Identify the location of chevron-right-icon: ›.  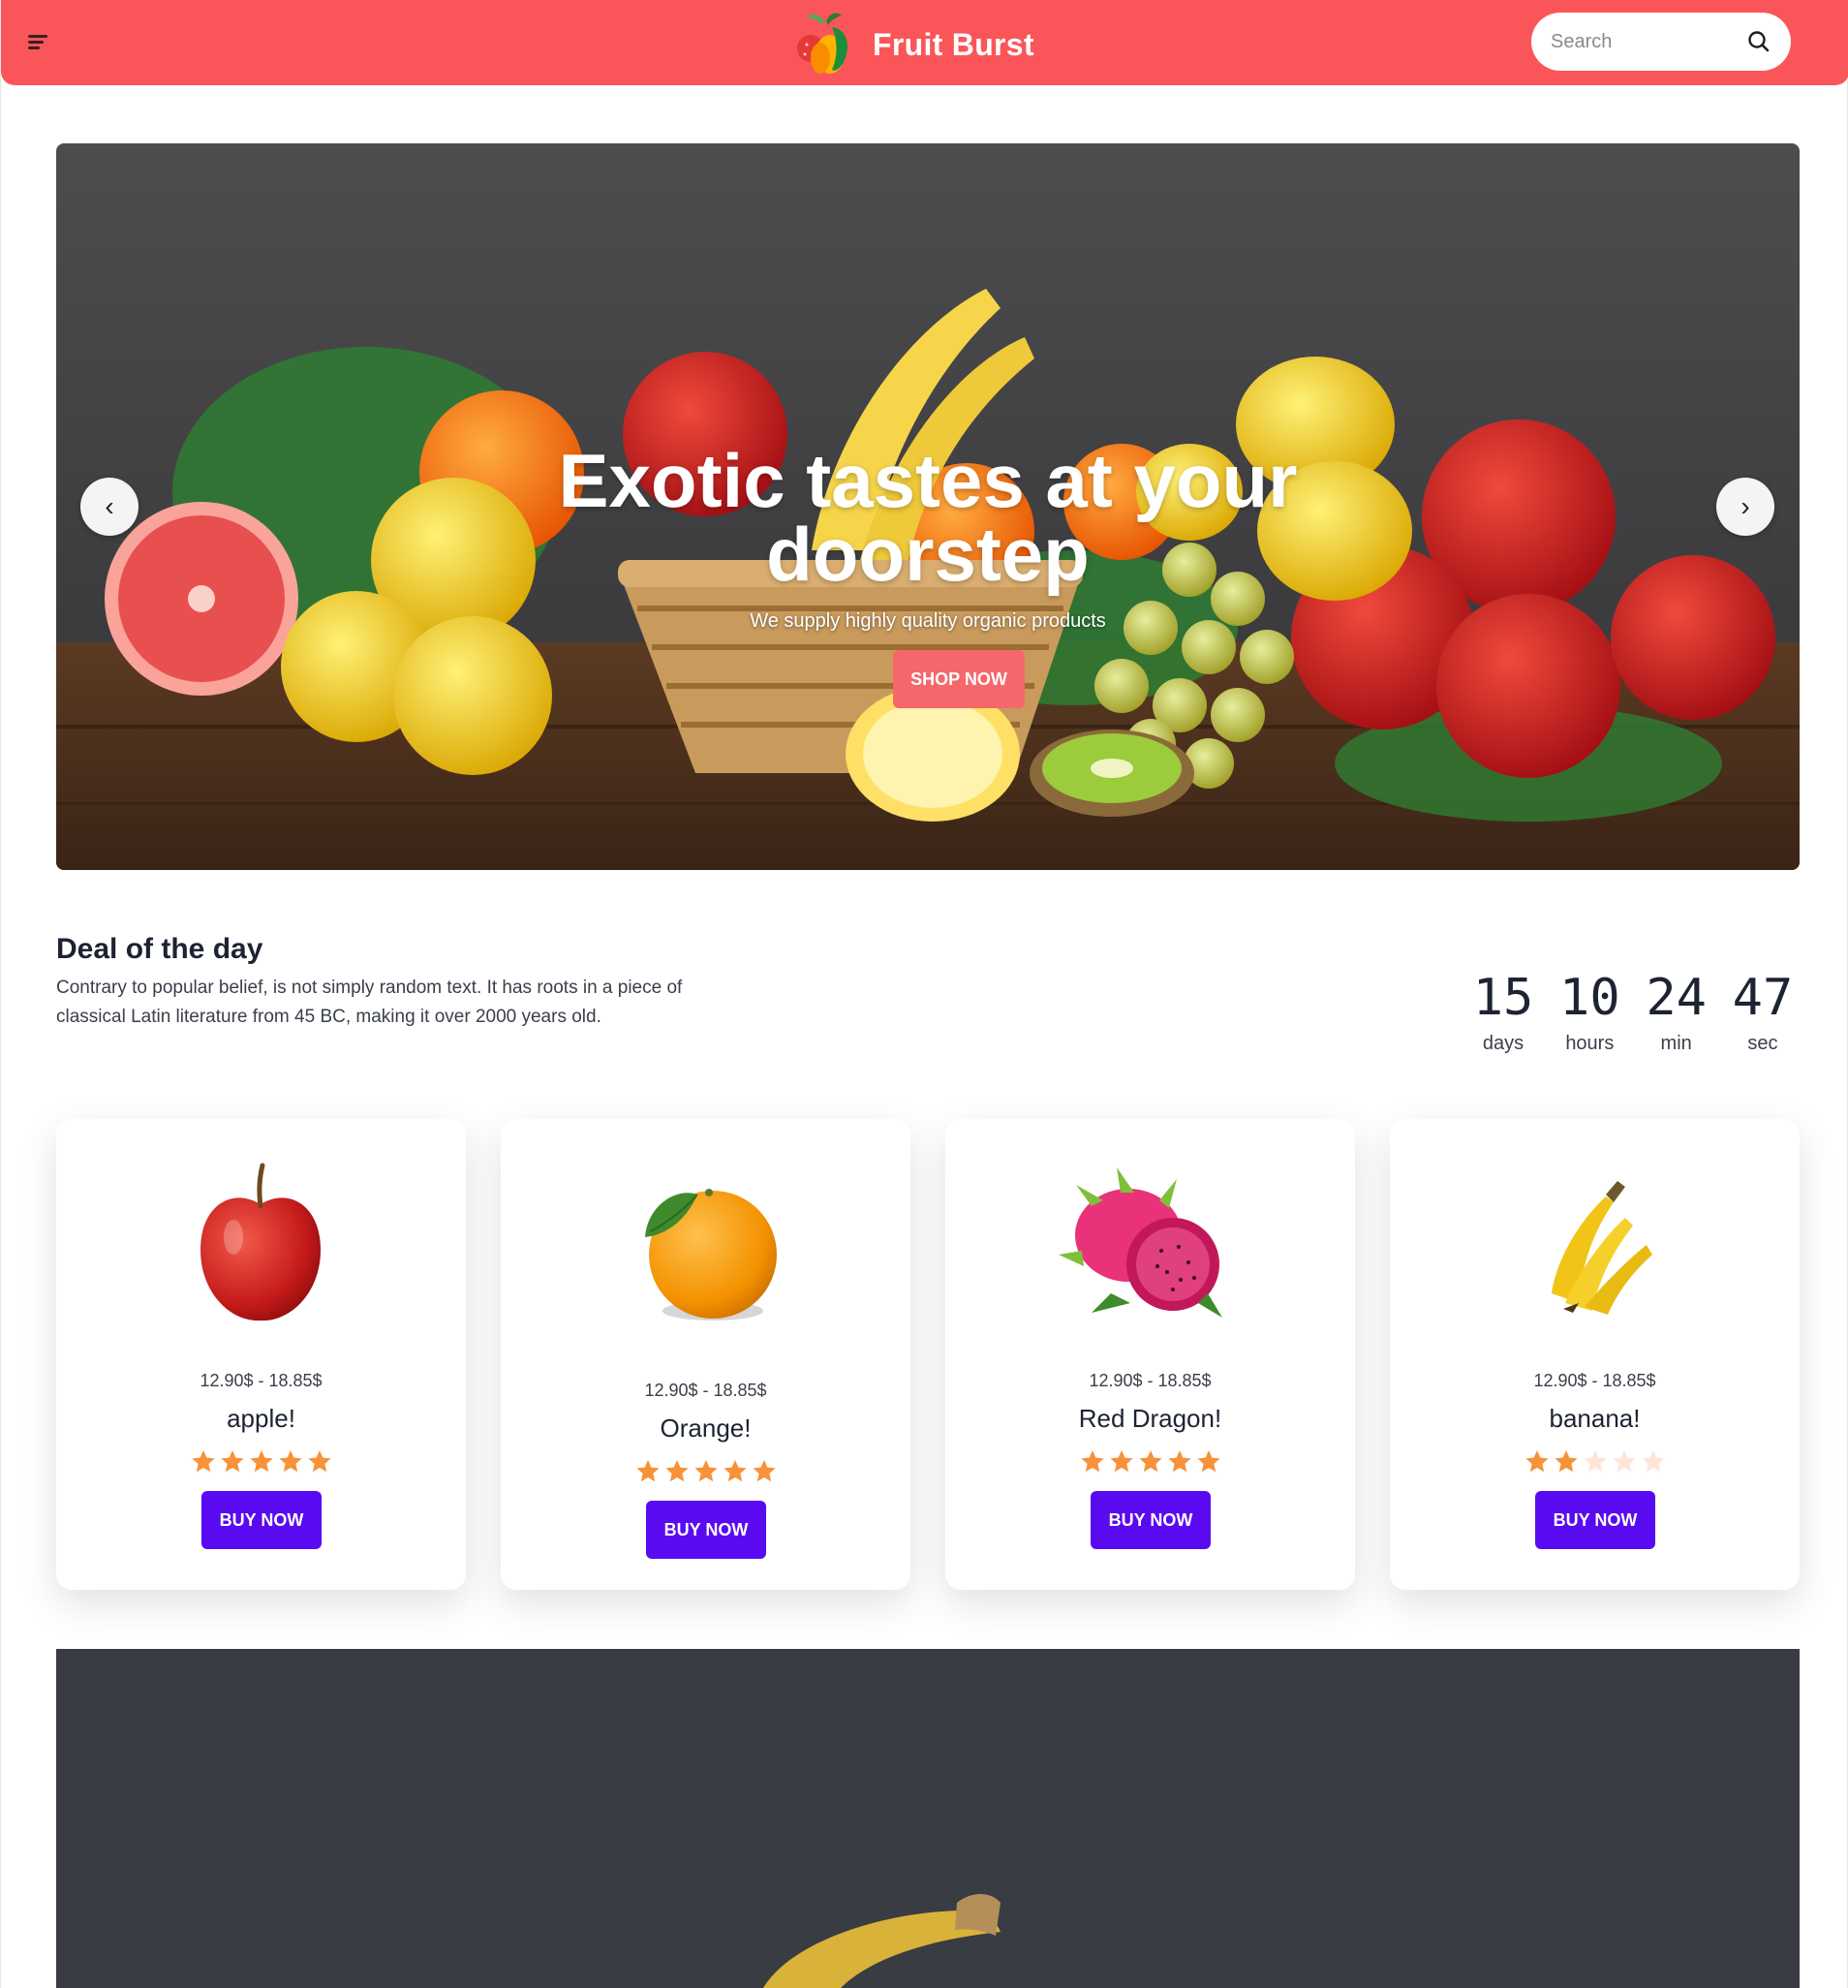
(1745, 506).